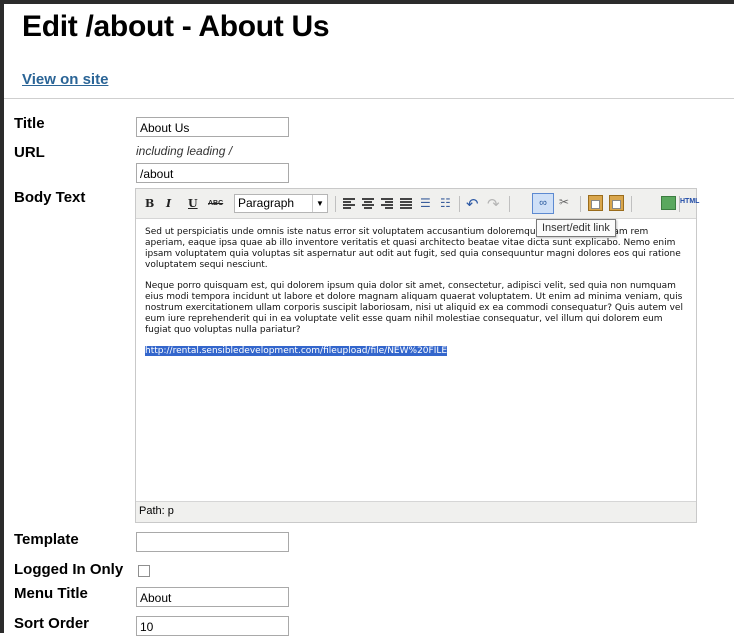  I want to click on numbered-list-icon: ☷, so click(446, 203).